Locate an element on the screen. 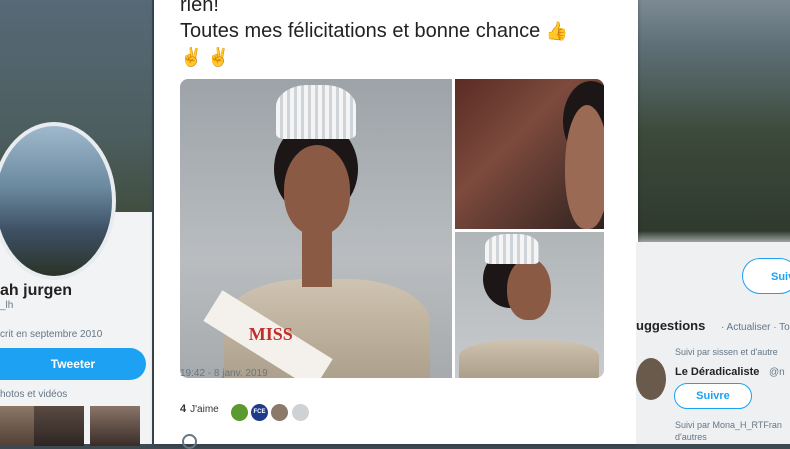 The width and height of the screenshot is (790, 449). media-section-label: hotos et vidéos is located at coordinates (33, 394).